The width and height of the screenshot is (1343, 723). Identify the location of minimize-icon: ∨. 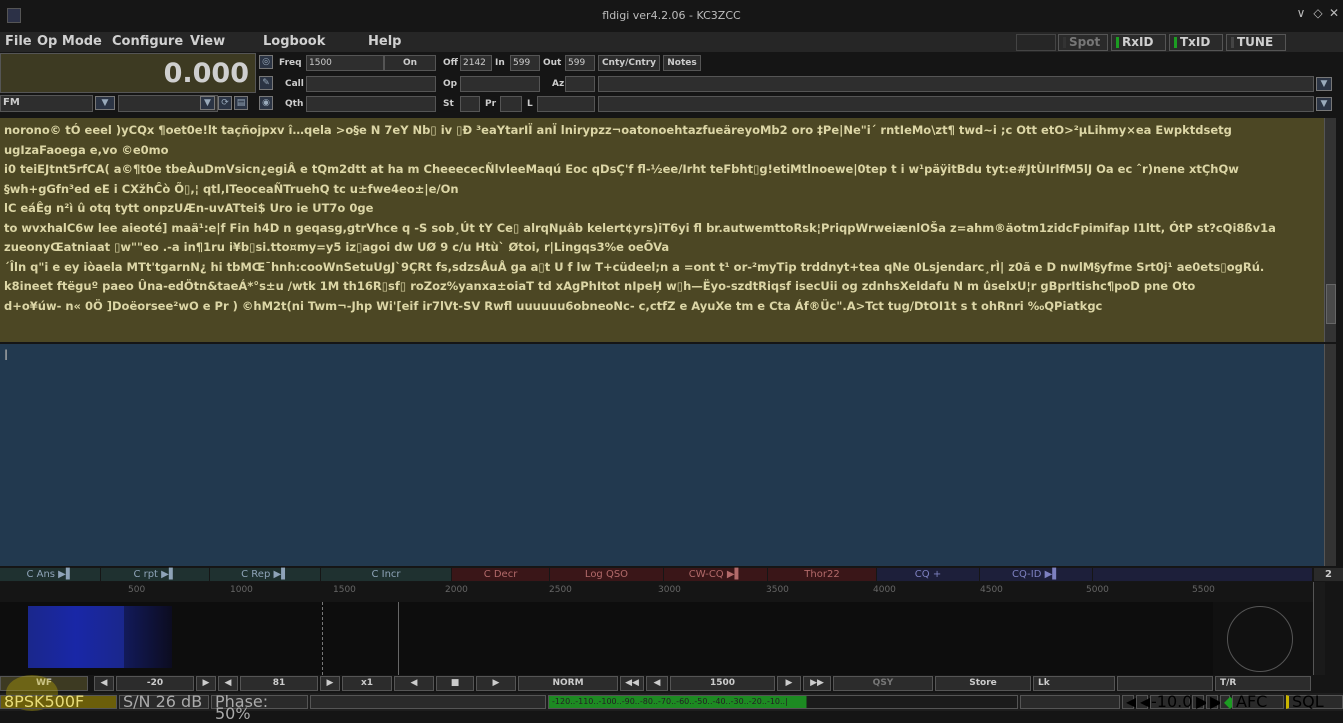
(1301, 14).